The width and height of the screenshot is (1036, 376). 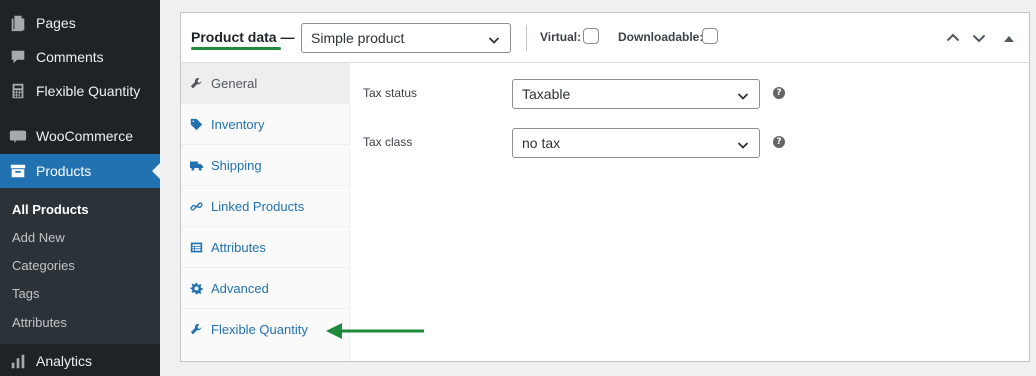 I want to click on virtual-label: Virtual:, so click(x=561, y=37).